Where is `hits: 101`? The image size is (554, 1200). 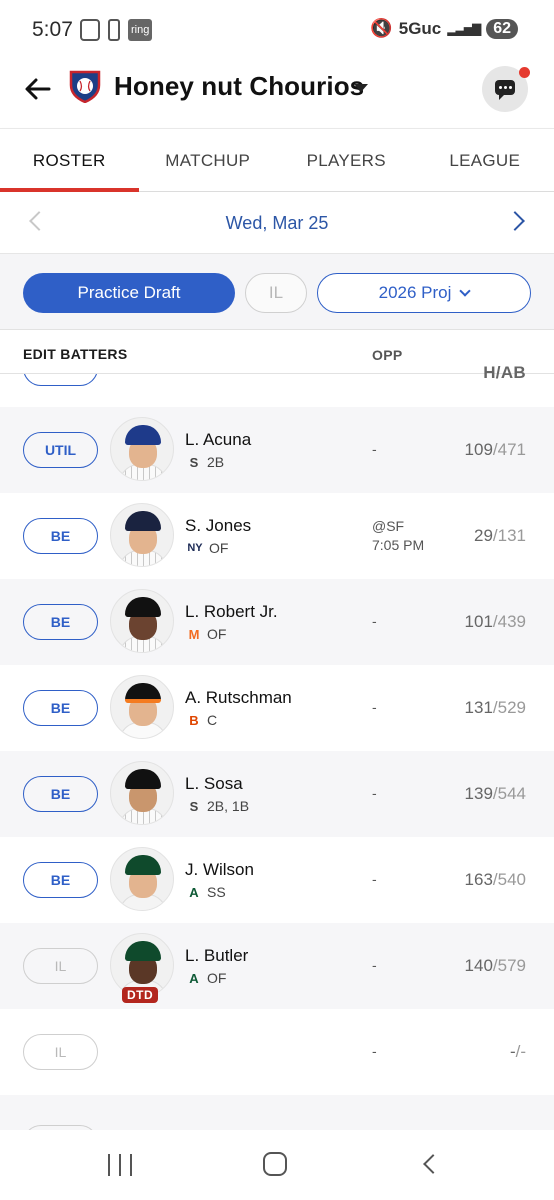 hits: 101 is located at coordinates (478, 621).